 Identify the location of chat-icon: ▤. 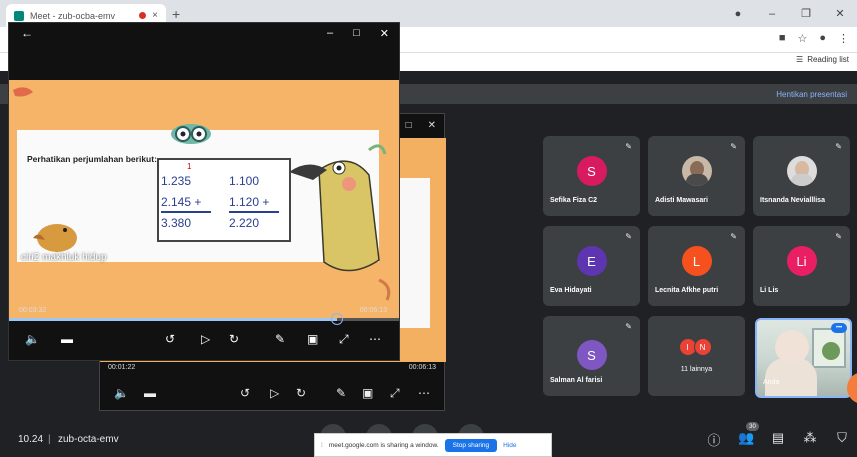
(778, 439).